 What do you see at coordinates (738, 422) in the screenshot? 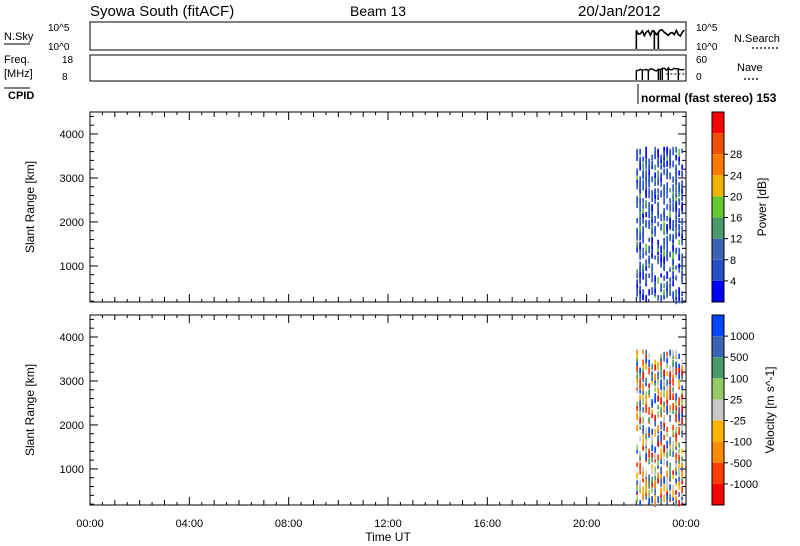
I see `colorbar-tick-label: -25` at bounding box center [738, 422].